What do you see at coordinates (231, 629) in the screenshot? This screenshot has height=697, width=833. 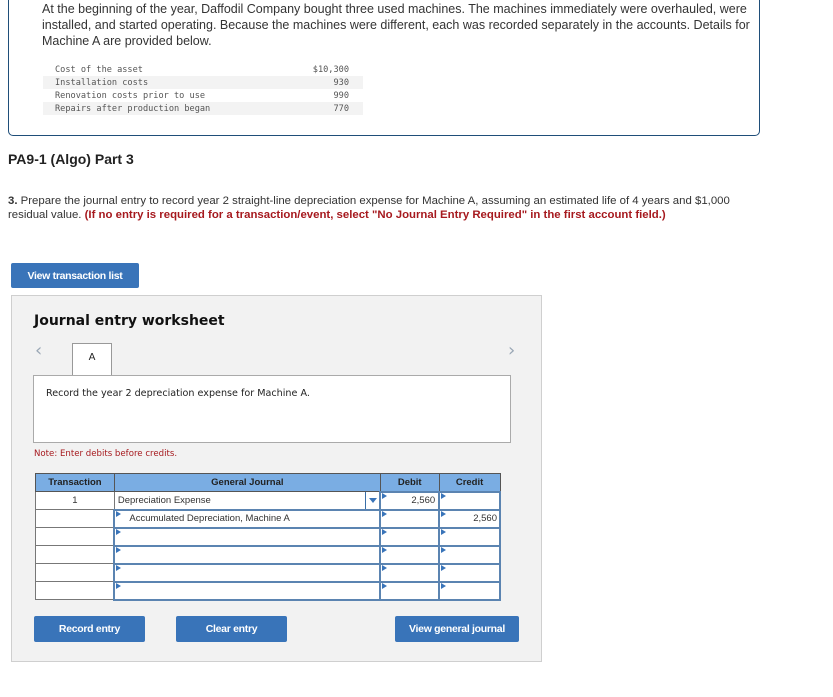 I see `clear-entry-button: Clear entry` at bounding box center [231, 629].